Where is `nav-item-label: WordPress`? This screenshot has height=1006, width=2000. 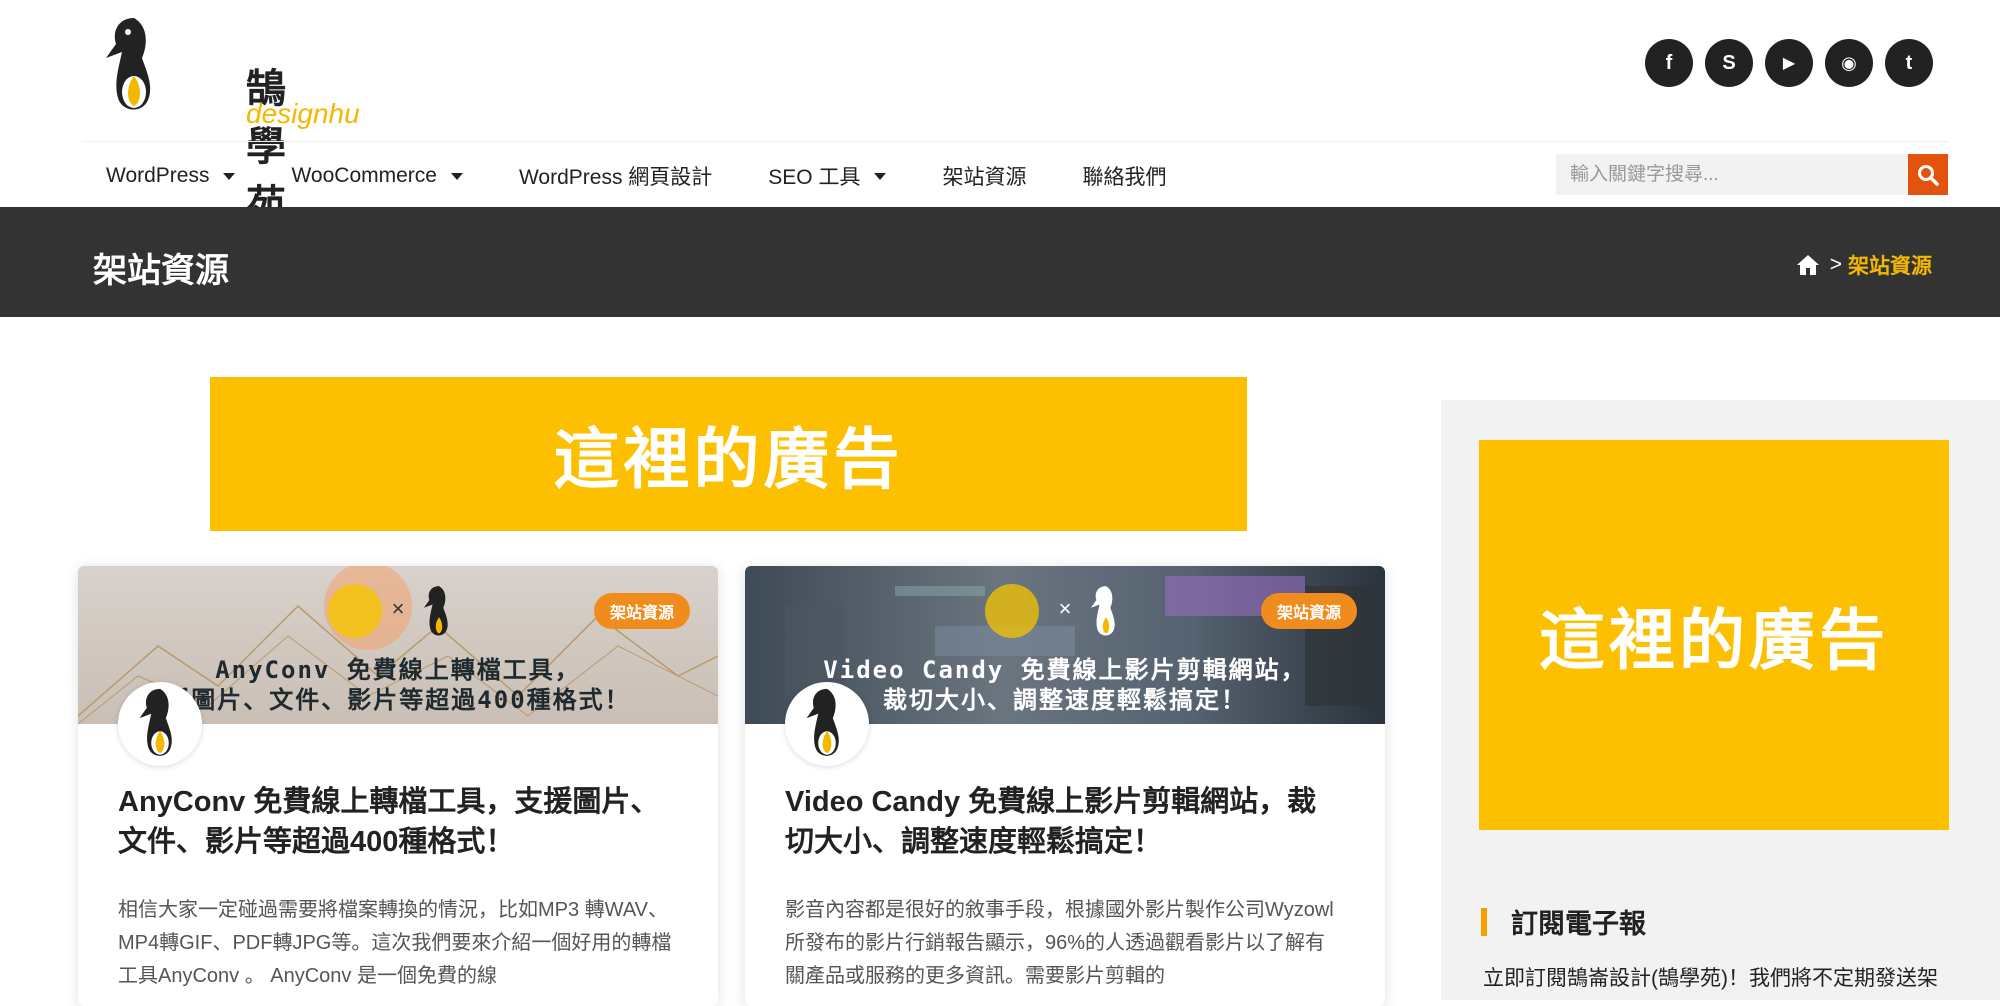
nav-item-label: WordPress is located at coordinates (158, 175).